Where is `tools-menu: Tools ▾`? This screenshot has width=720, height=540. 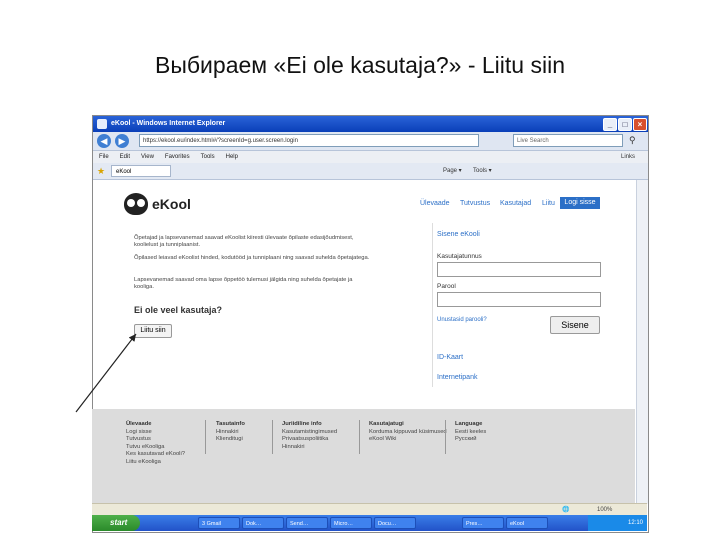
tools-menu: Tools ▾ is located at coordinates (482, 171).